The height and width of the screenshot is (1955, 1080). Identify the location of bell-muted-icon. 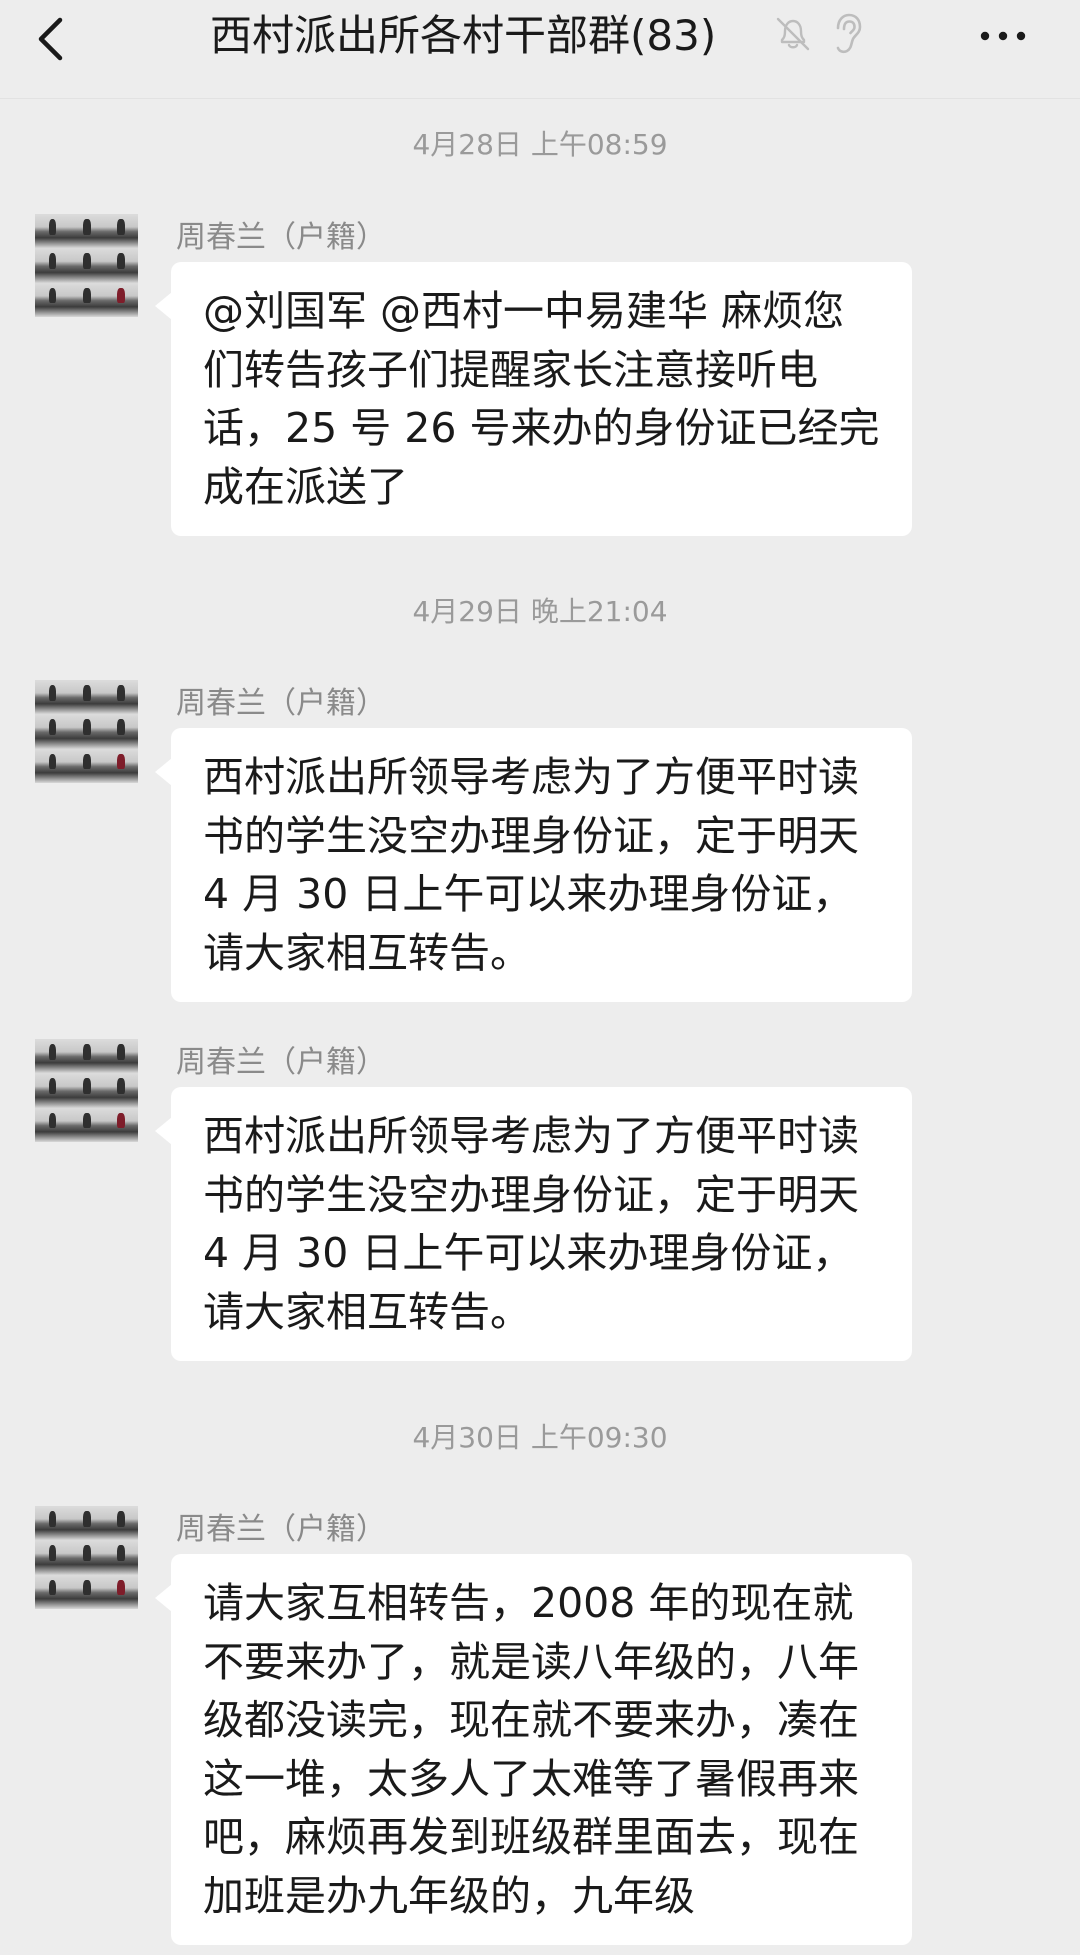
(793, 34).